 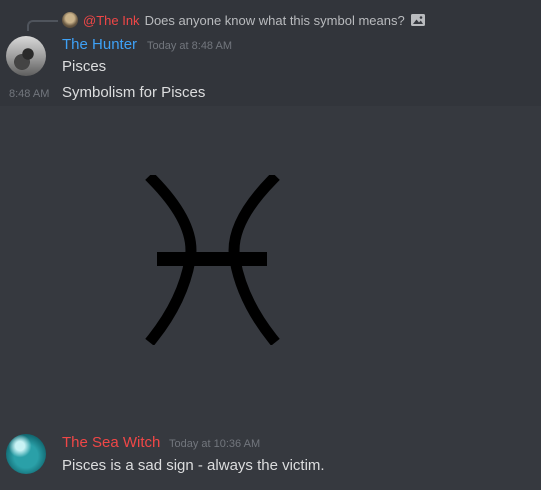 I want to click on reply-text: Does anyone know what this symbol means?, so click(x=275, y=20).